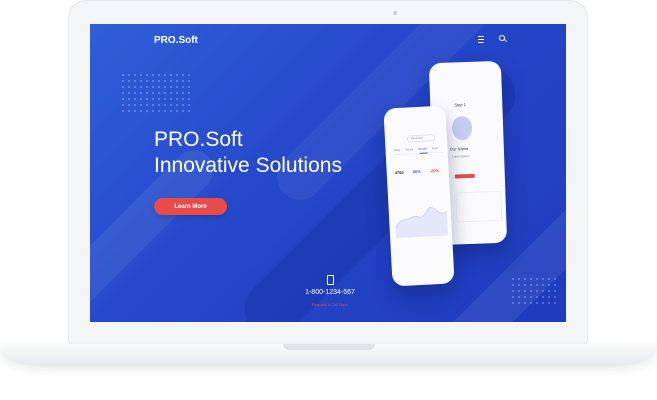 The image size is (657, 400). What do you see at coordinates (459, 148) in the screenshot?
I see `mockup-subtitle: Our Name` at bounding box center [459, 148].